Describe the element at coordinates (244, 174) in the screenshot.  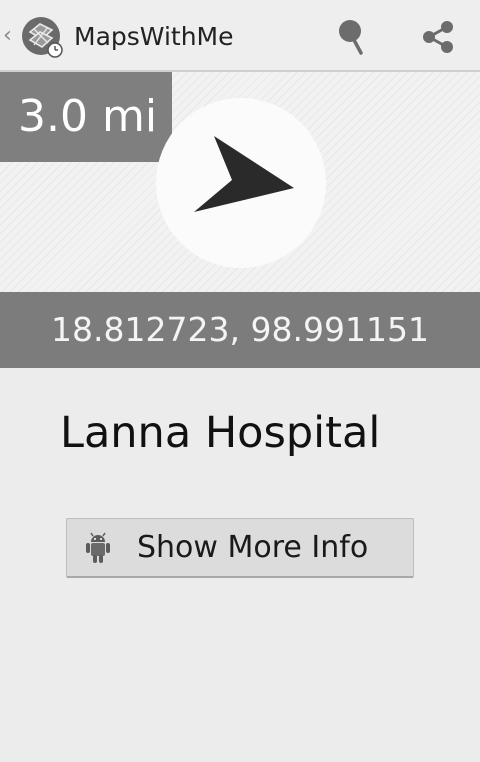
I see `direction-arrow-icon` at that location.